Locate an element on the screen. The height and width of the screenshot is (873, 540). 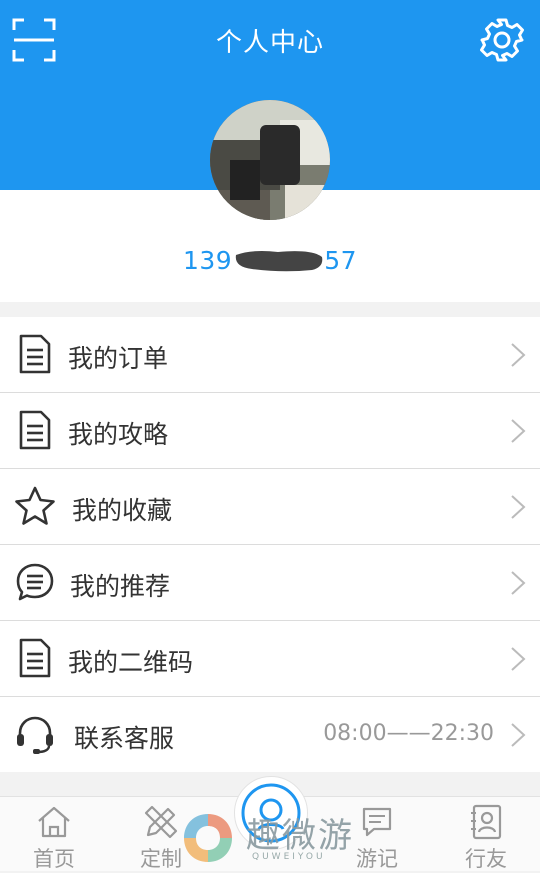
menu-label: 我的收藏 is located at coordinates (122, 510).